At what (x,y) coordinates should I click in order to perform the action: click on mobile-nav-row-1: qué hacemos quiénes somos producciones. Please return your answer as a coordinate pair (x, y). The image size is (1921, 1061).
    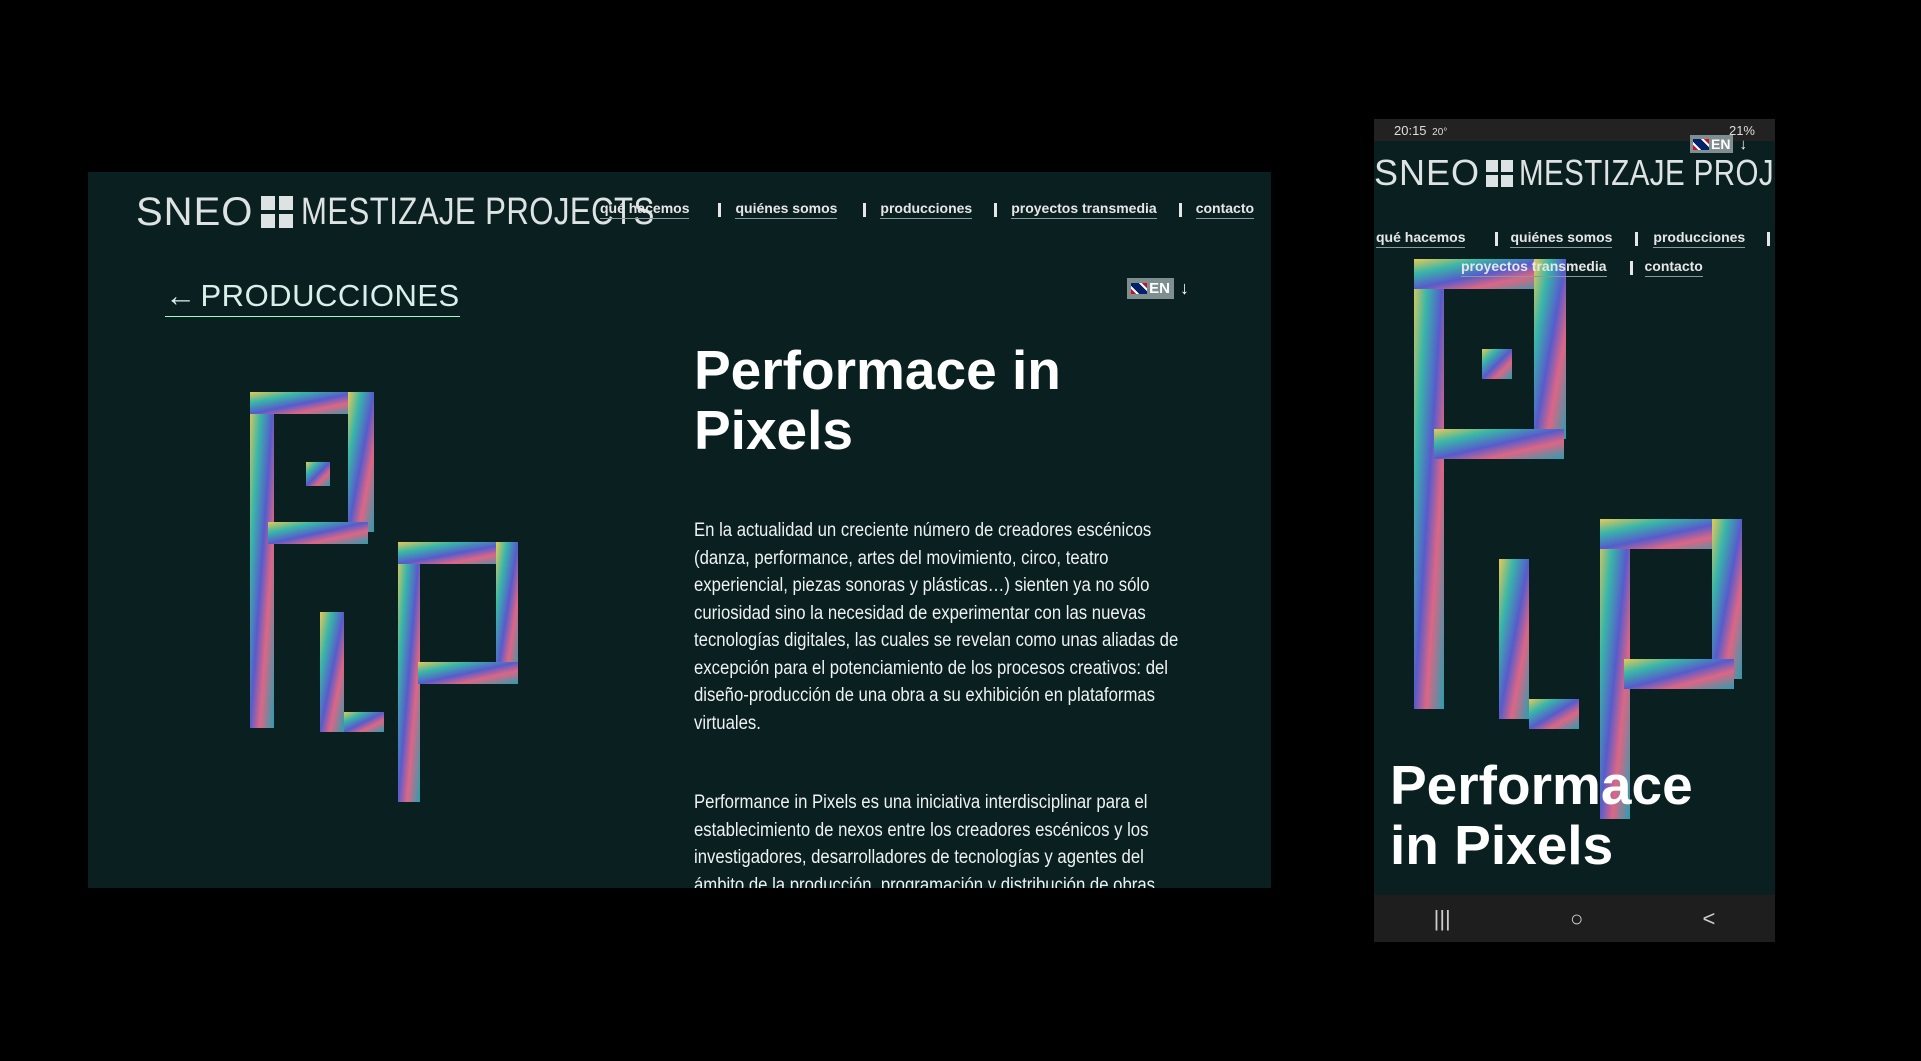
    Looking at the image, I should click on (1573, 238).